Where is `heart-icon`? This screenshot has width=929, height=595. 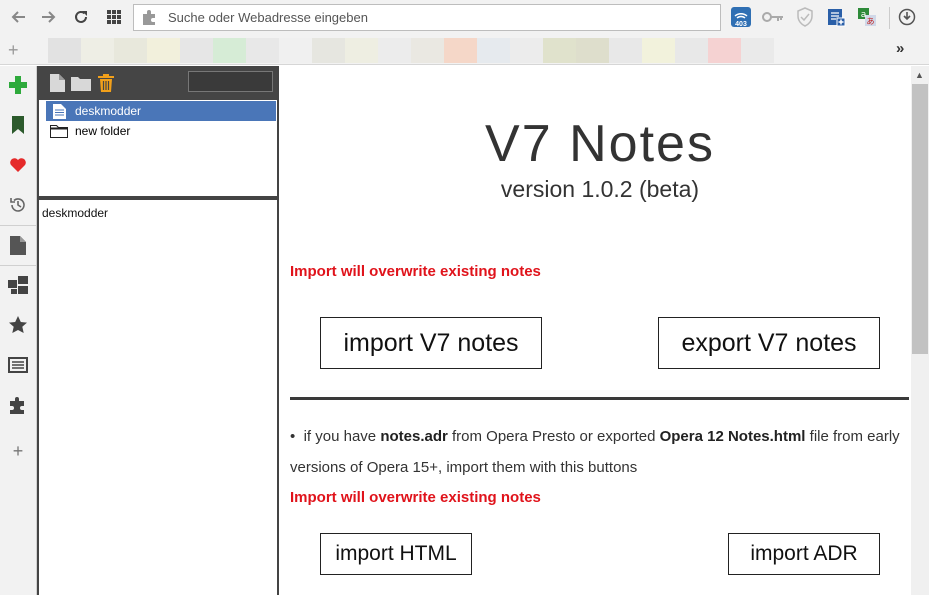
heart-icon is located at coordinates (18, 165).